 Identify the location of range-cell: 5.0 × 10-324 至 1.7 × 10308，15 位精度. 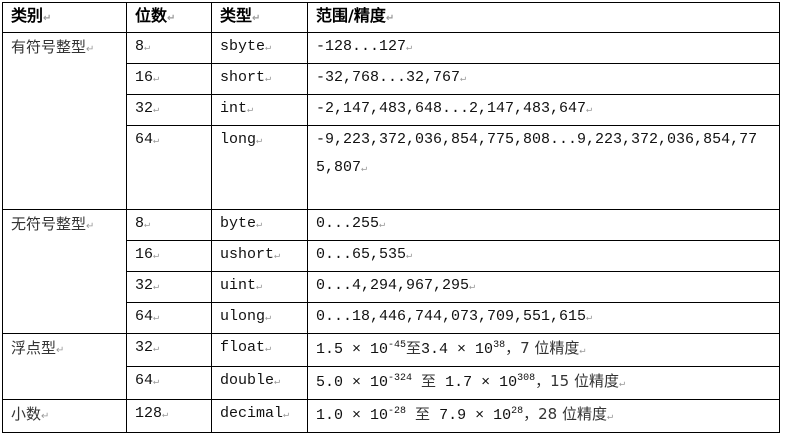
(543, 383).